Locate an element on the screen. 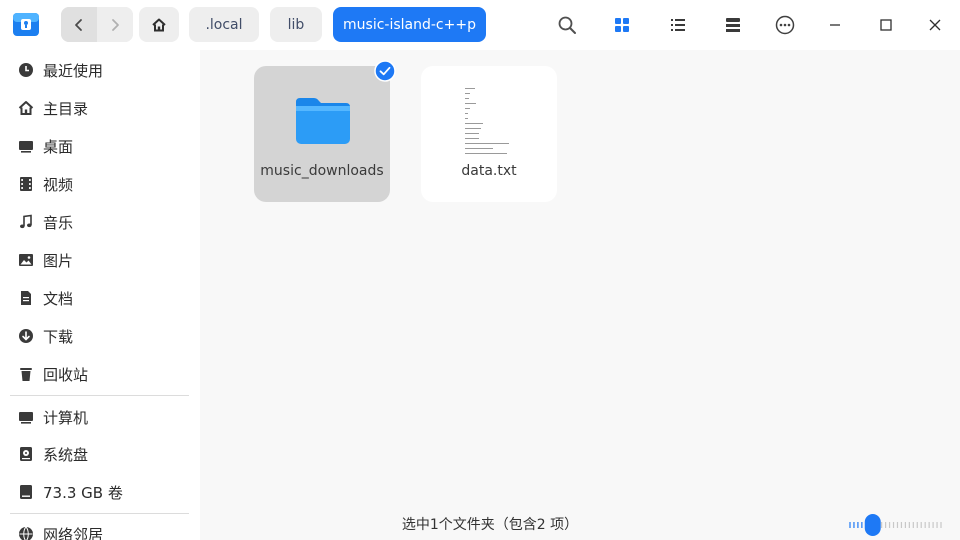 This screenshot has height=540, width=960. sidebar-item-system-disk: 系统盘 is located at coordinates (100, 454).